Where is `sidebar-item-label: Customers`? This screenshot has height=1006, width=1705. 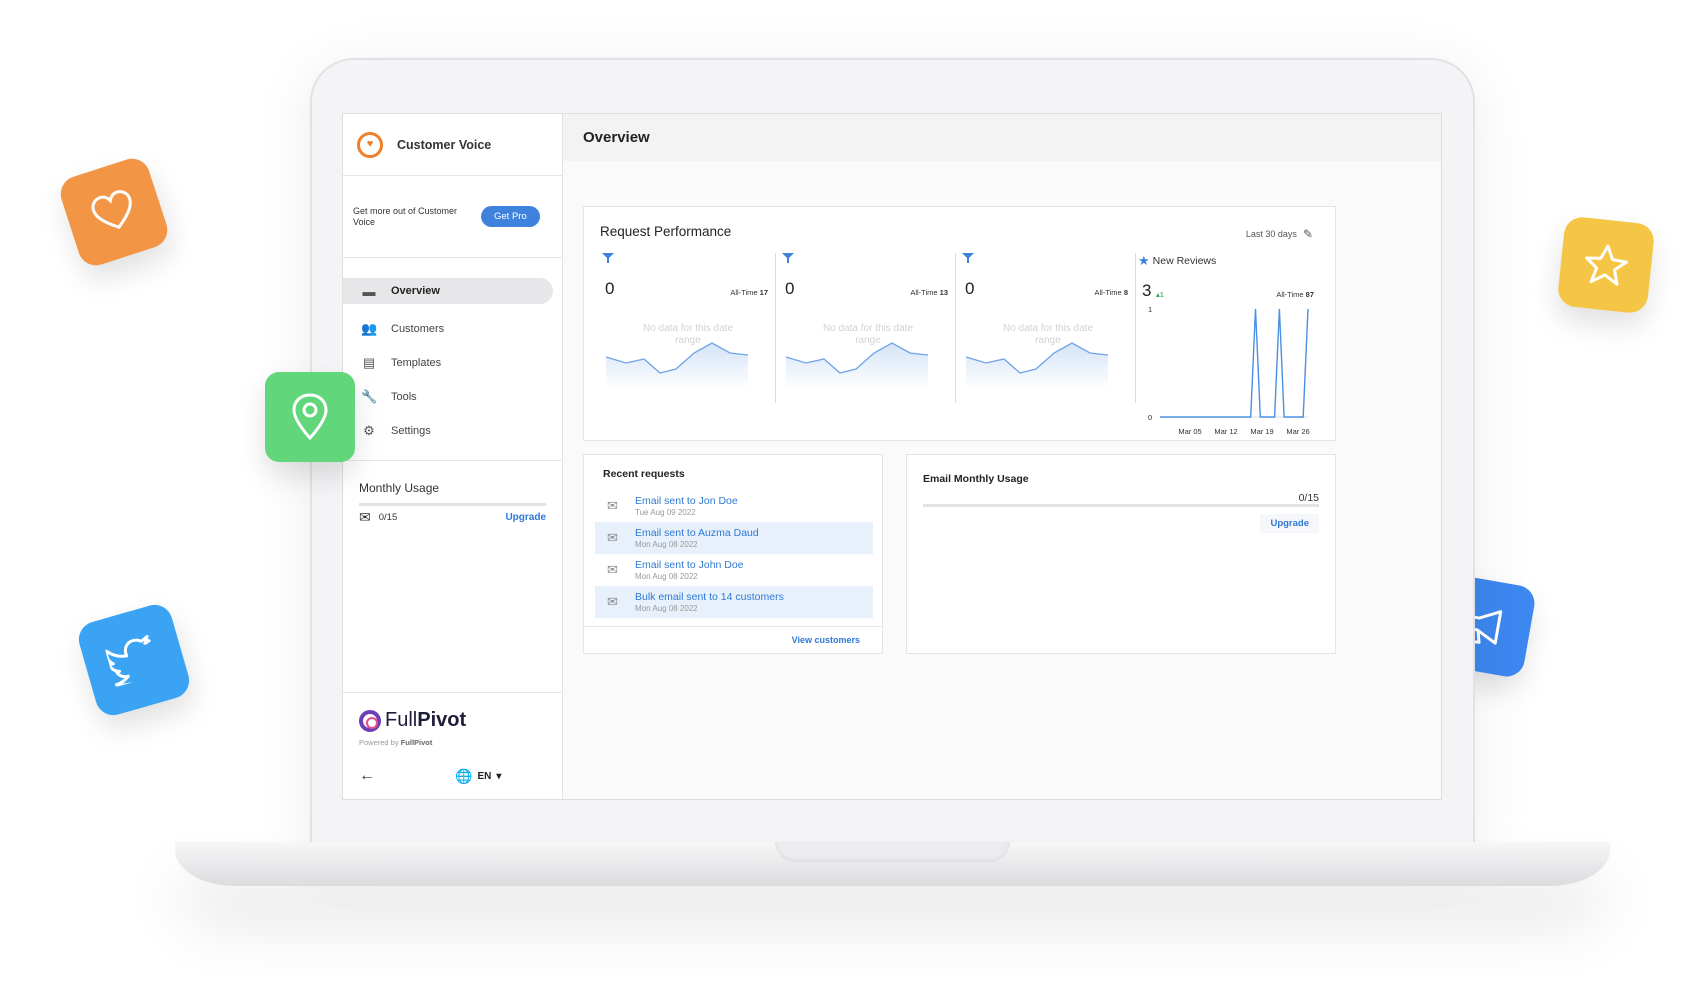
sidebar-item-label: Customers is located at coordinates (418, 329).